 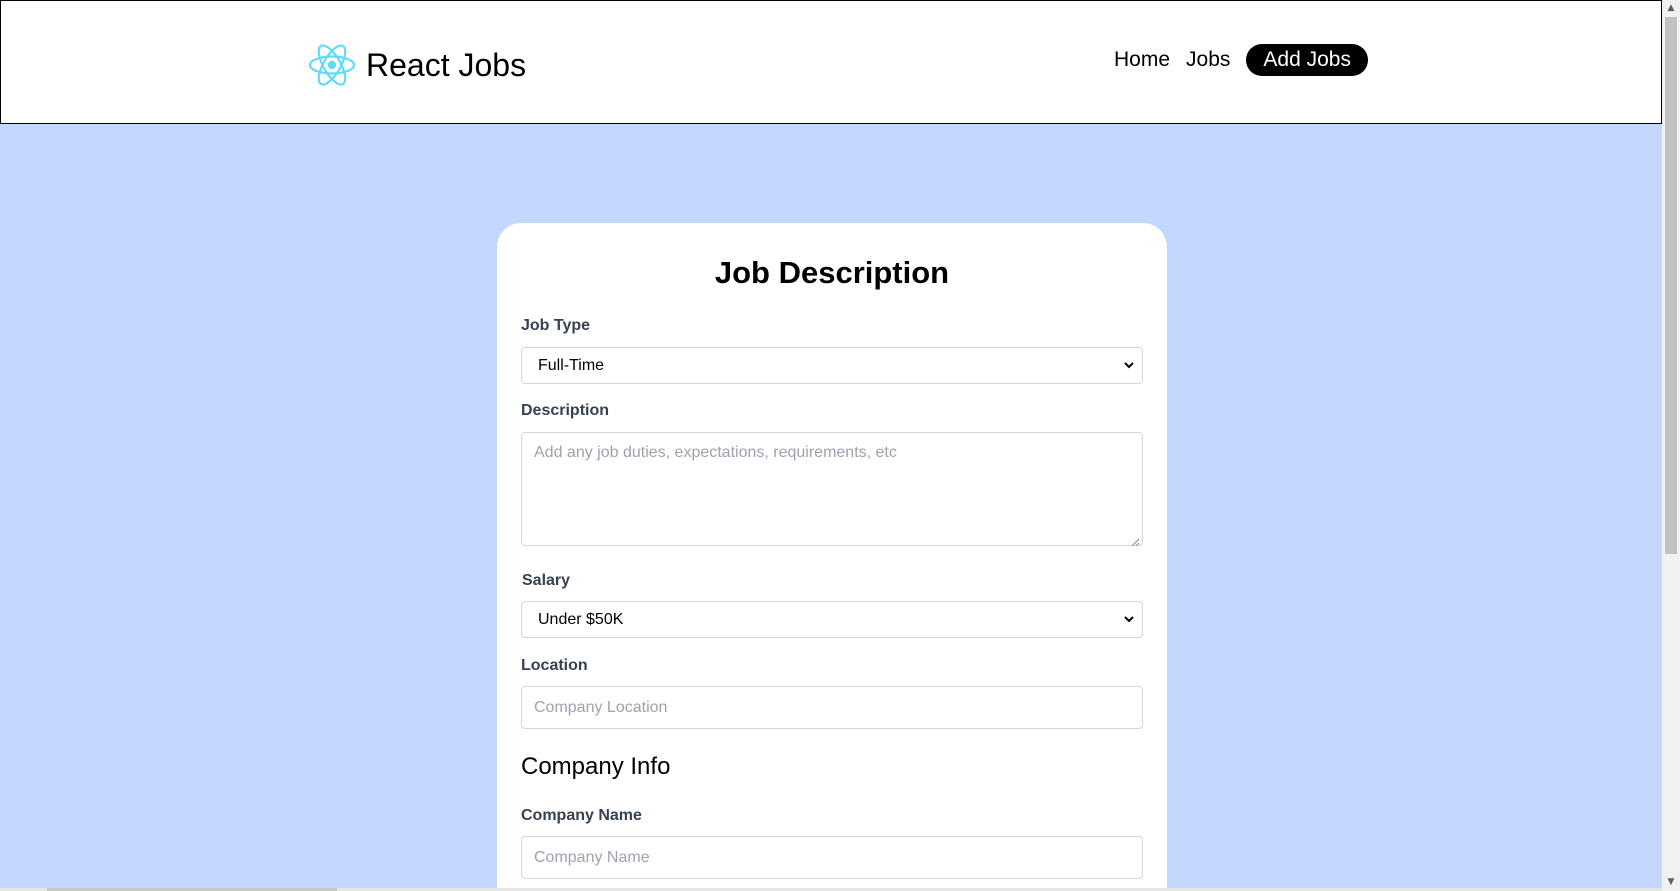 What do you see at coordinates (832, 365) in the screenshot?
I see `job-type-select: Full-Time` at bounding box center [832, 365].